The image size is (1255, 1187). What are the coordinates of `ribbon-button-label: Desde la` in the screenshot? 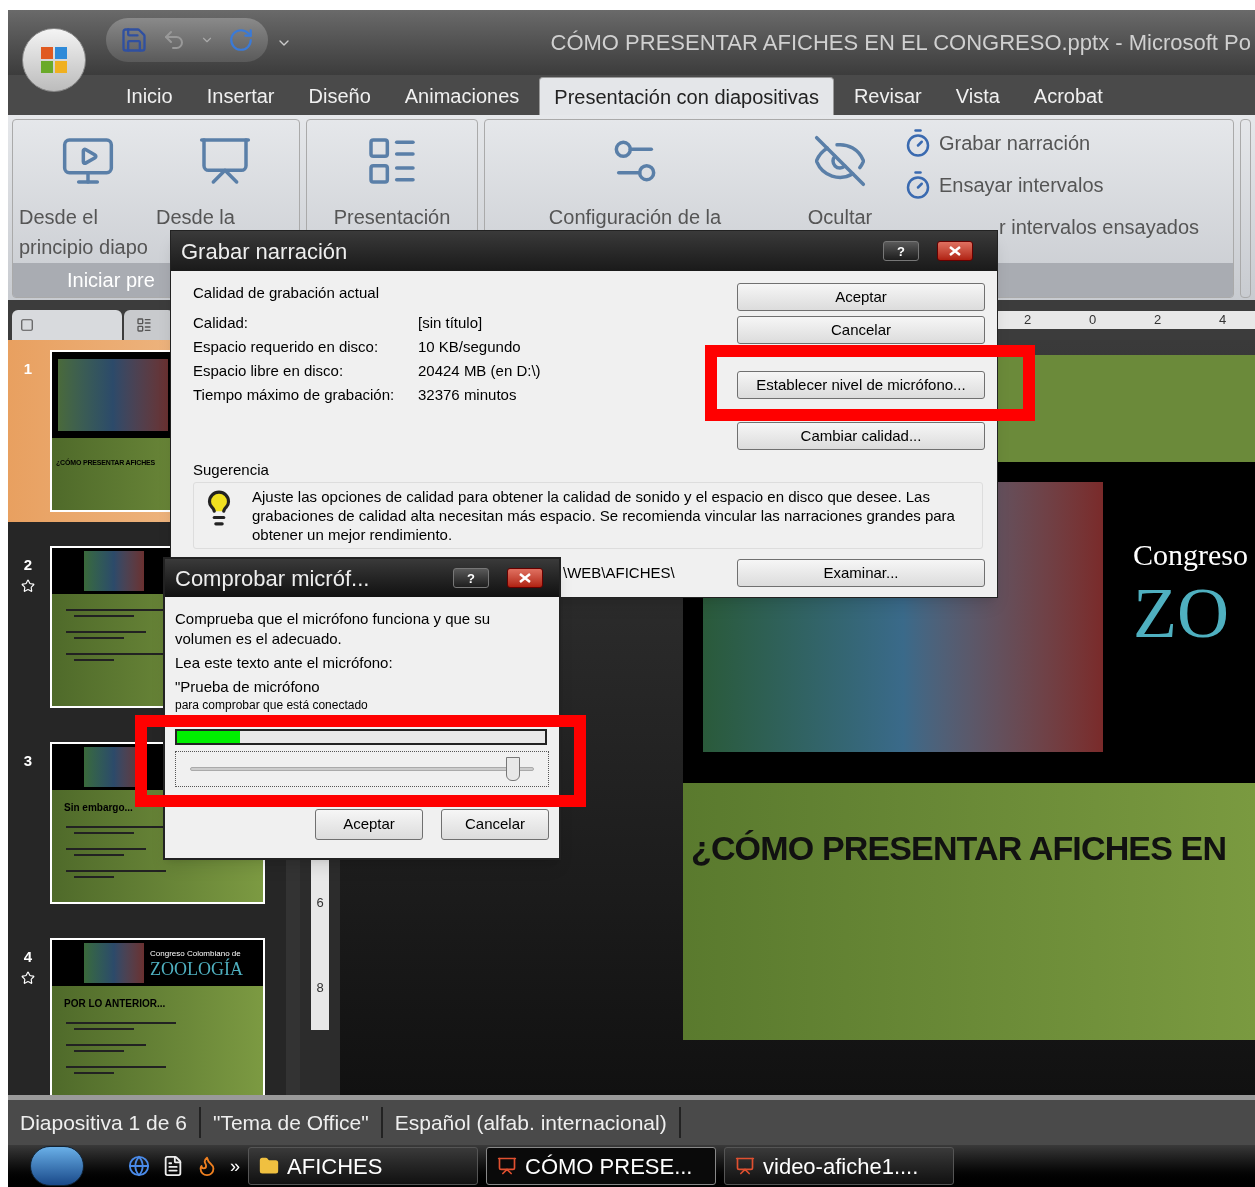 It's located at (195, 217).